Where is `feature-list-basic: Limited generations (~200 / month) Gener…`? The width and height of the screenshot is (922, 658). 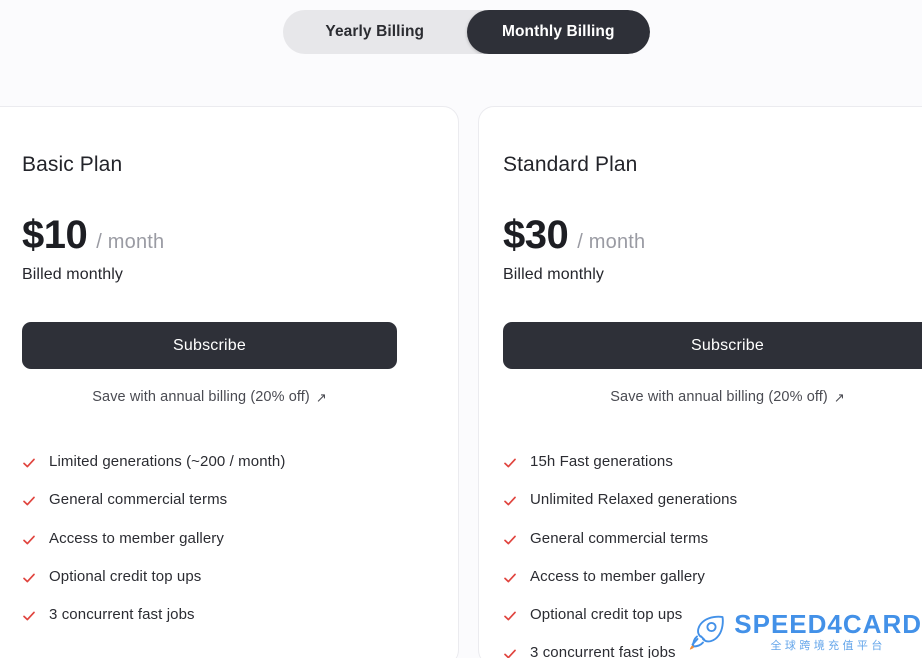
feature-list-basic: Limited generations (~200 / month) Gener… is located at coordinates (209, 538).